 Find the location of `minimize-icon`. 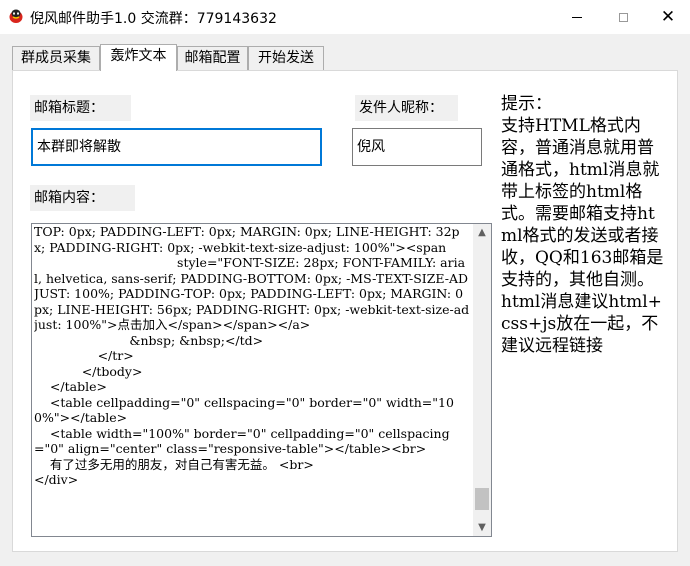

minimize-icon is located at coordinates (577, 17).